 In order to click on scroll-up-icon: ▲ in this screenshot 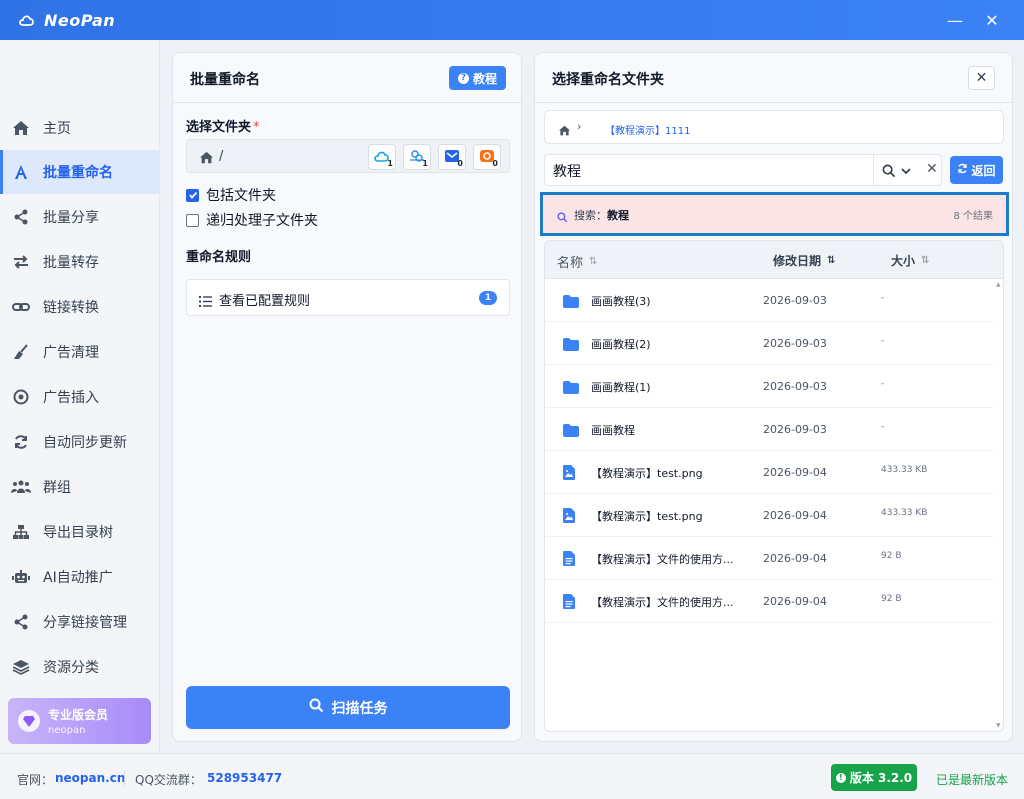, I will do `click(998, 284)`.